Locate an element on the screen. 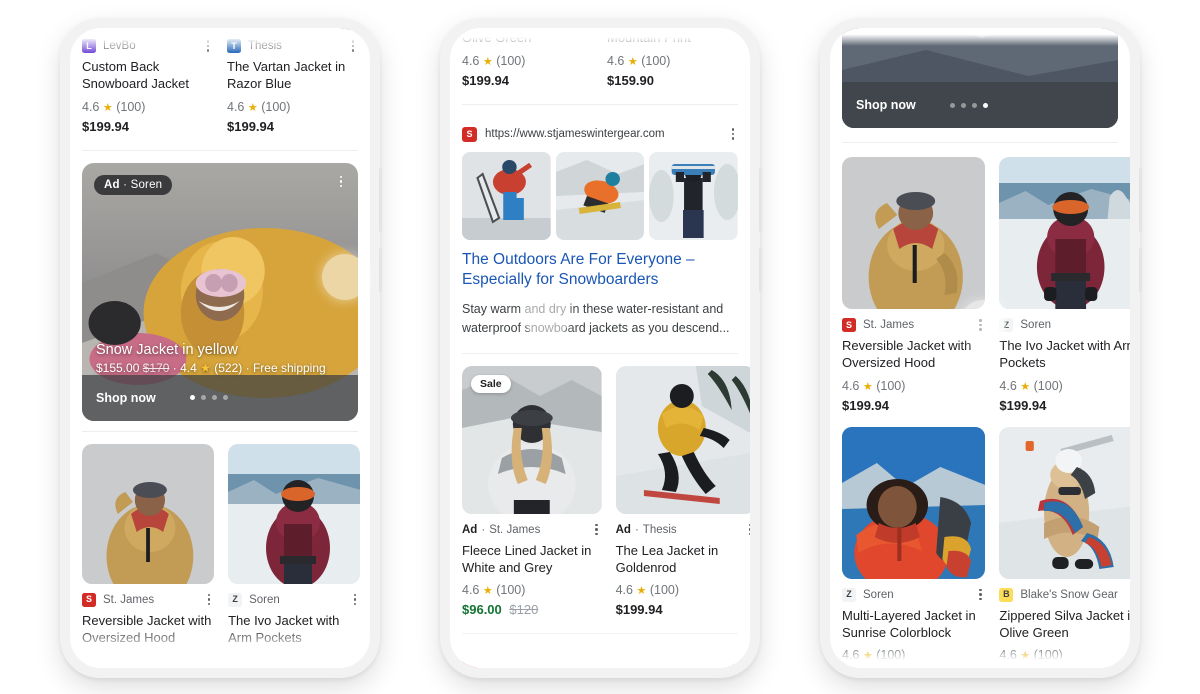 The width and height of the screenshot is (1200, 694). article-url: https://www.stjameswintergear.com is located at coordinates (602, 134).